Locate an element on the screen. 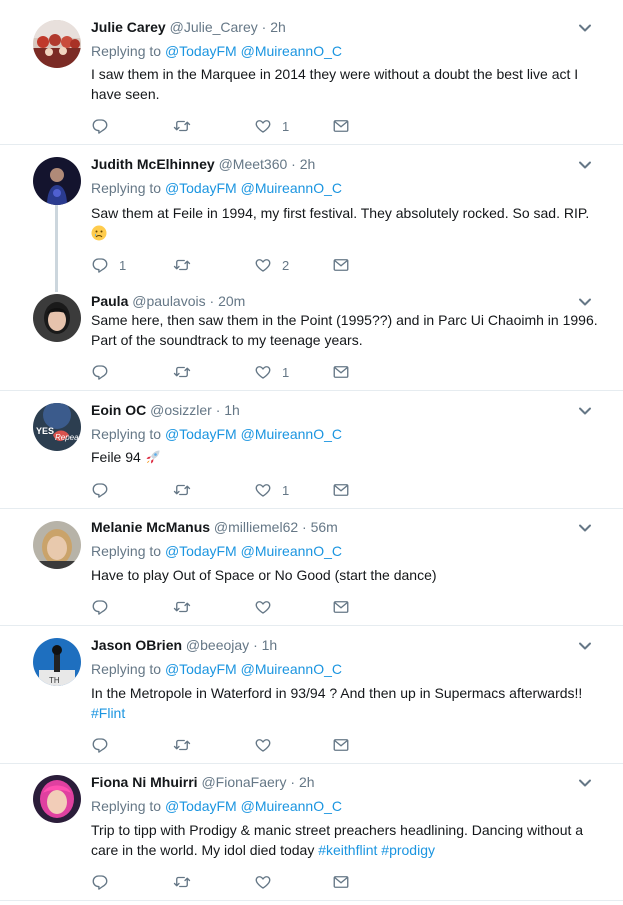 Image resolution: width=623 pixels, height=905 pixels. reply-button: 1 is located at coordinates (108, 265).